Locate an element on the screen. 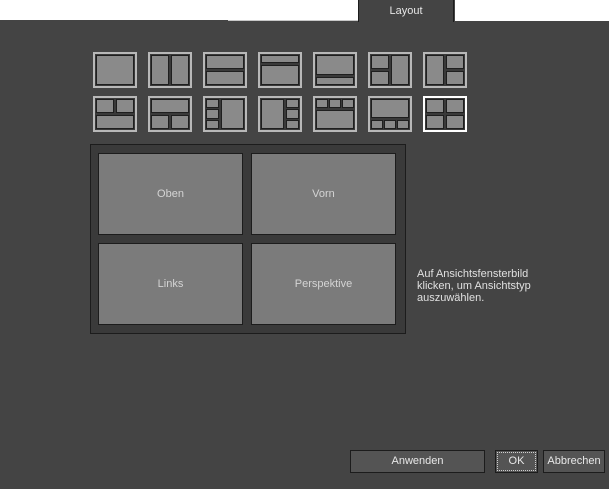 The width and height of the screenshot is (609, 489). layout-thumb-2-vertical is located at coordinates (170, 70).